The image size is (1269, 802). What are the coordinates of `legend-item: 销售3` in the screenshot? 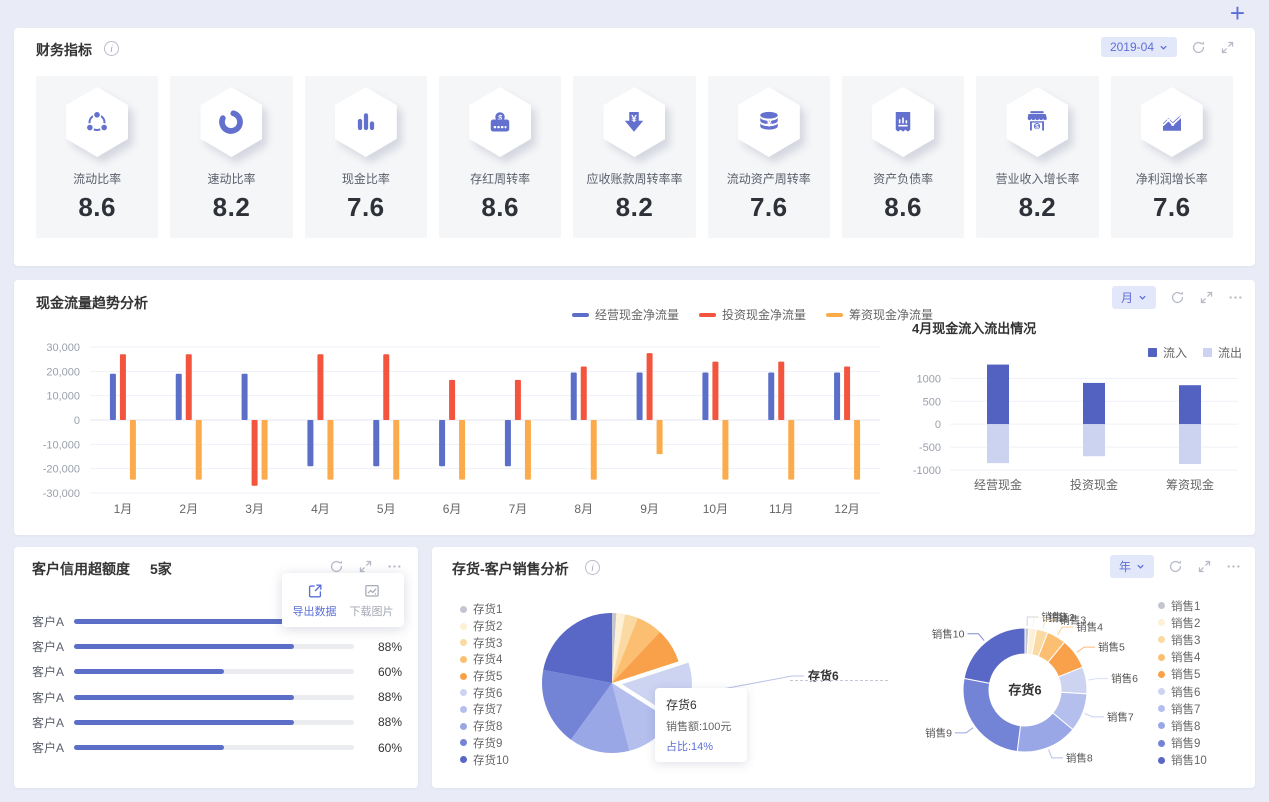 It's located at (1182, 639).